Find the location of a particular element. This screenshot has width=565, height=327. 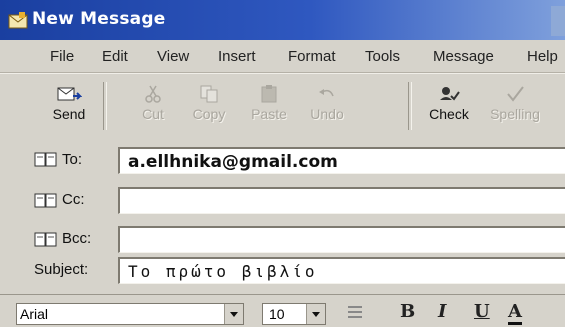

undo-button: Undo is located at coordinates (327, 106).